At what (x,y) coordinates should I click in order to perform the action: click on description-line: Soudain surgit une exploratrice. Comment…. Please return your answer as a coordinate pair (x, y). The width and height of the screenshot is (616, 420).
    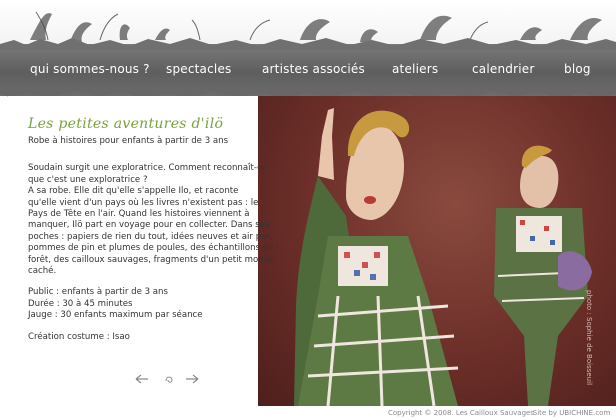
    Looking at the image, I should click on (148, 168).